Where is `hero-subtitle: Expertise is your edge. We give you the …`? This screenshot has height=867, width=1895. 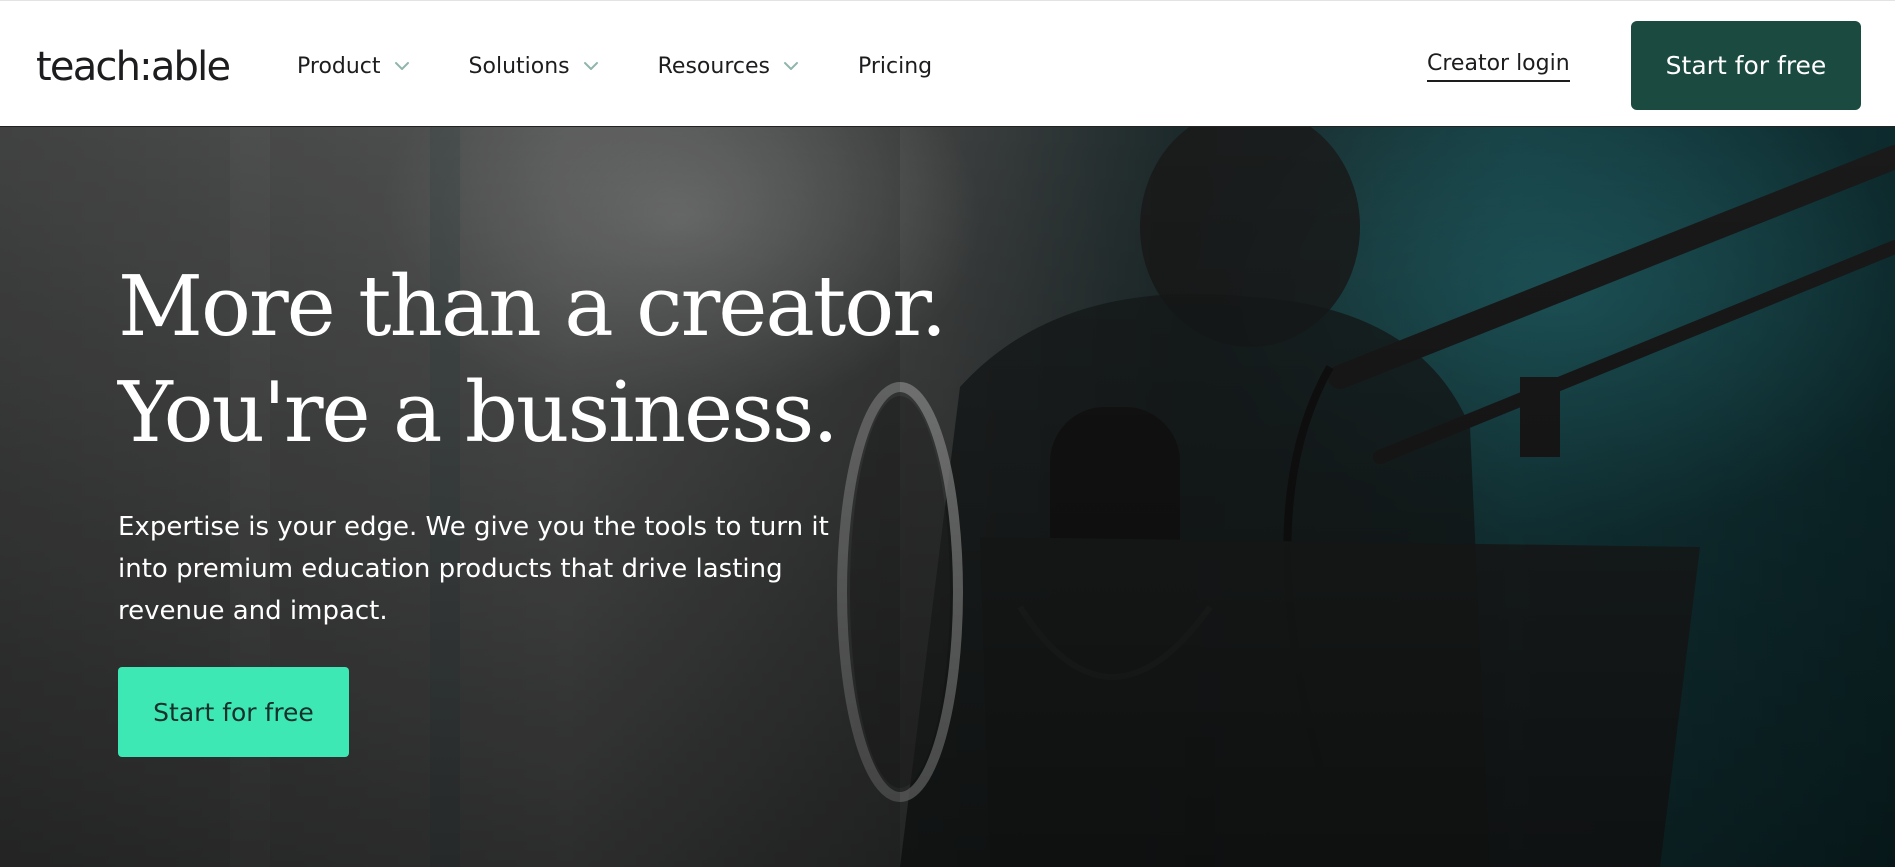 hero-subtitle: Expertise is your edge. We give you the … is located at coordinates (473, 569).